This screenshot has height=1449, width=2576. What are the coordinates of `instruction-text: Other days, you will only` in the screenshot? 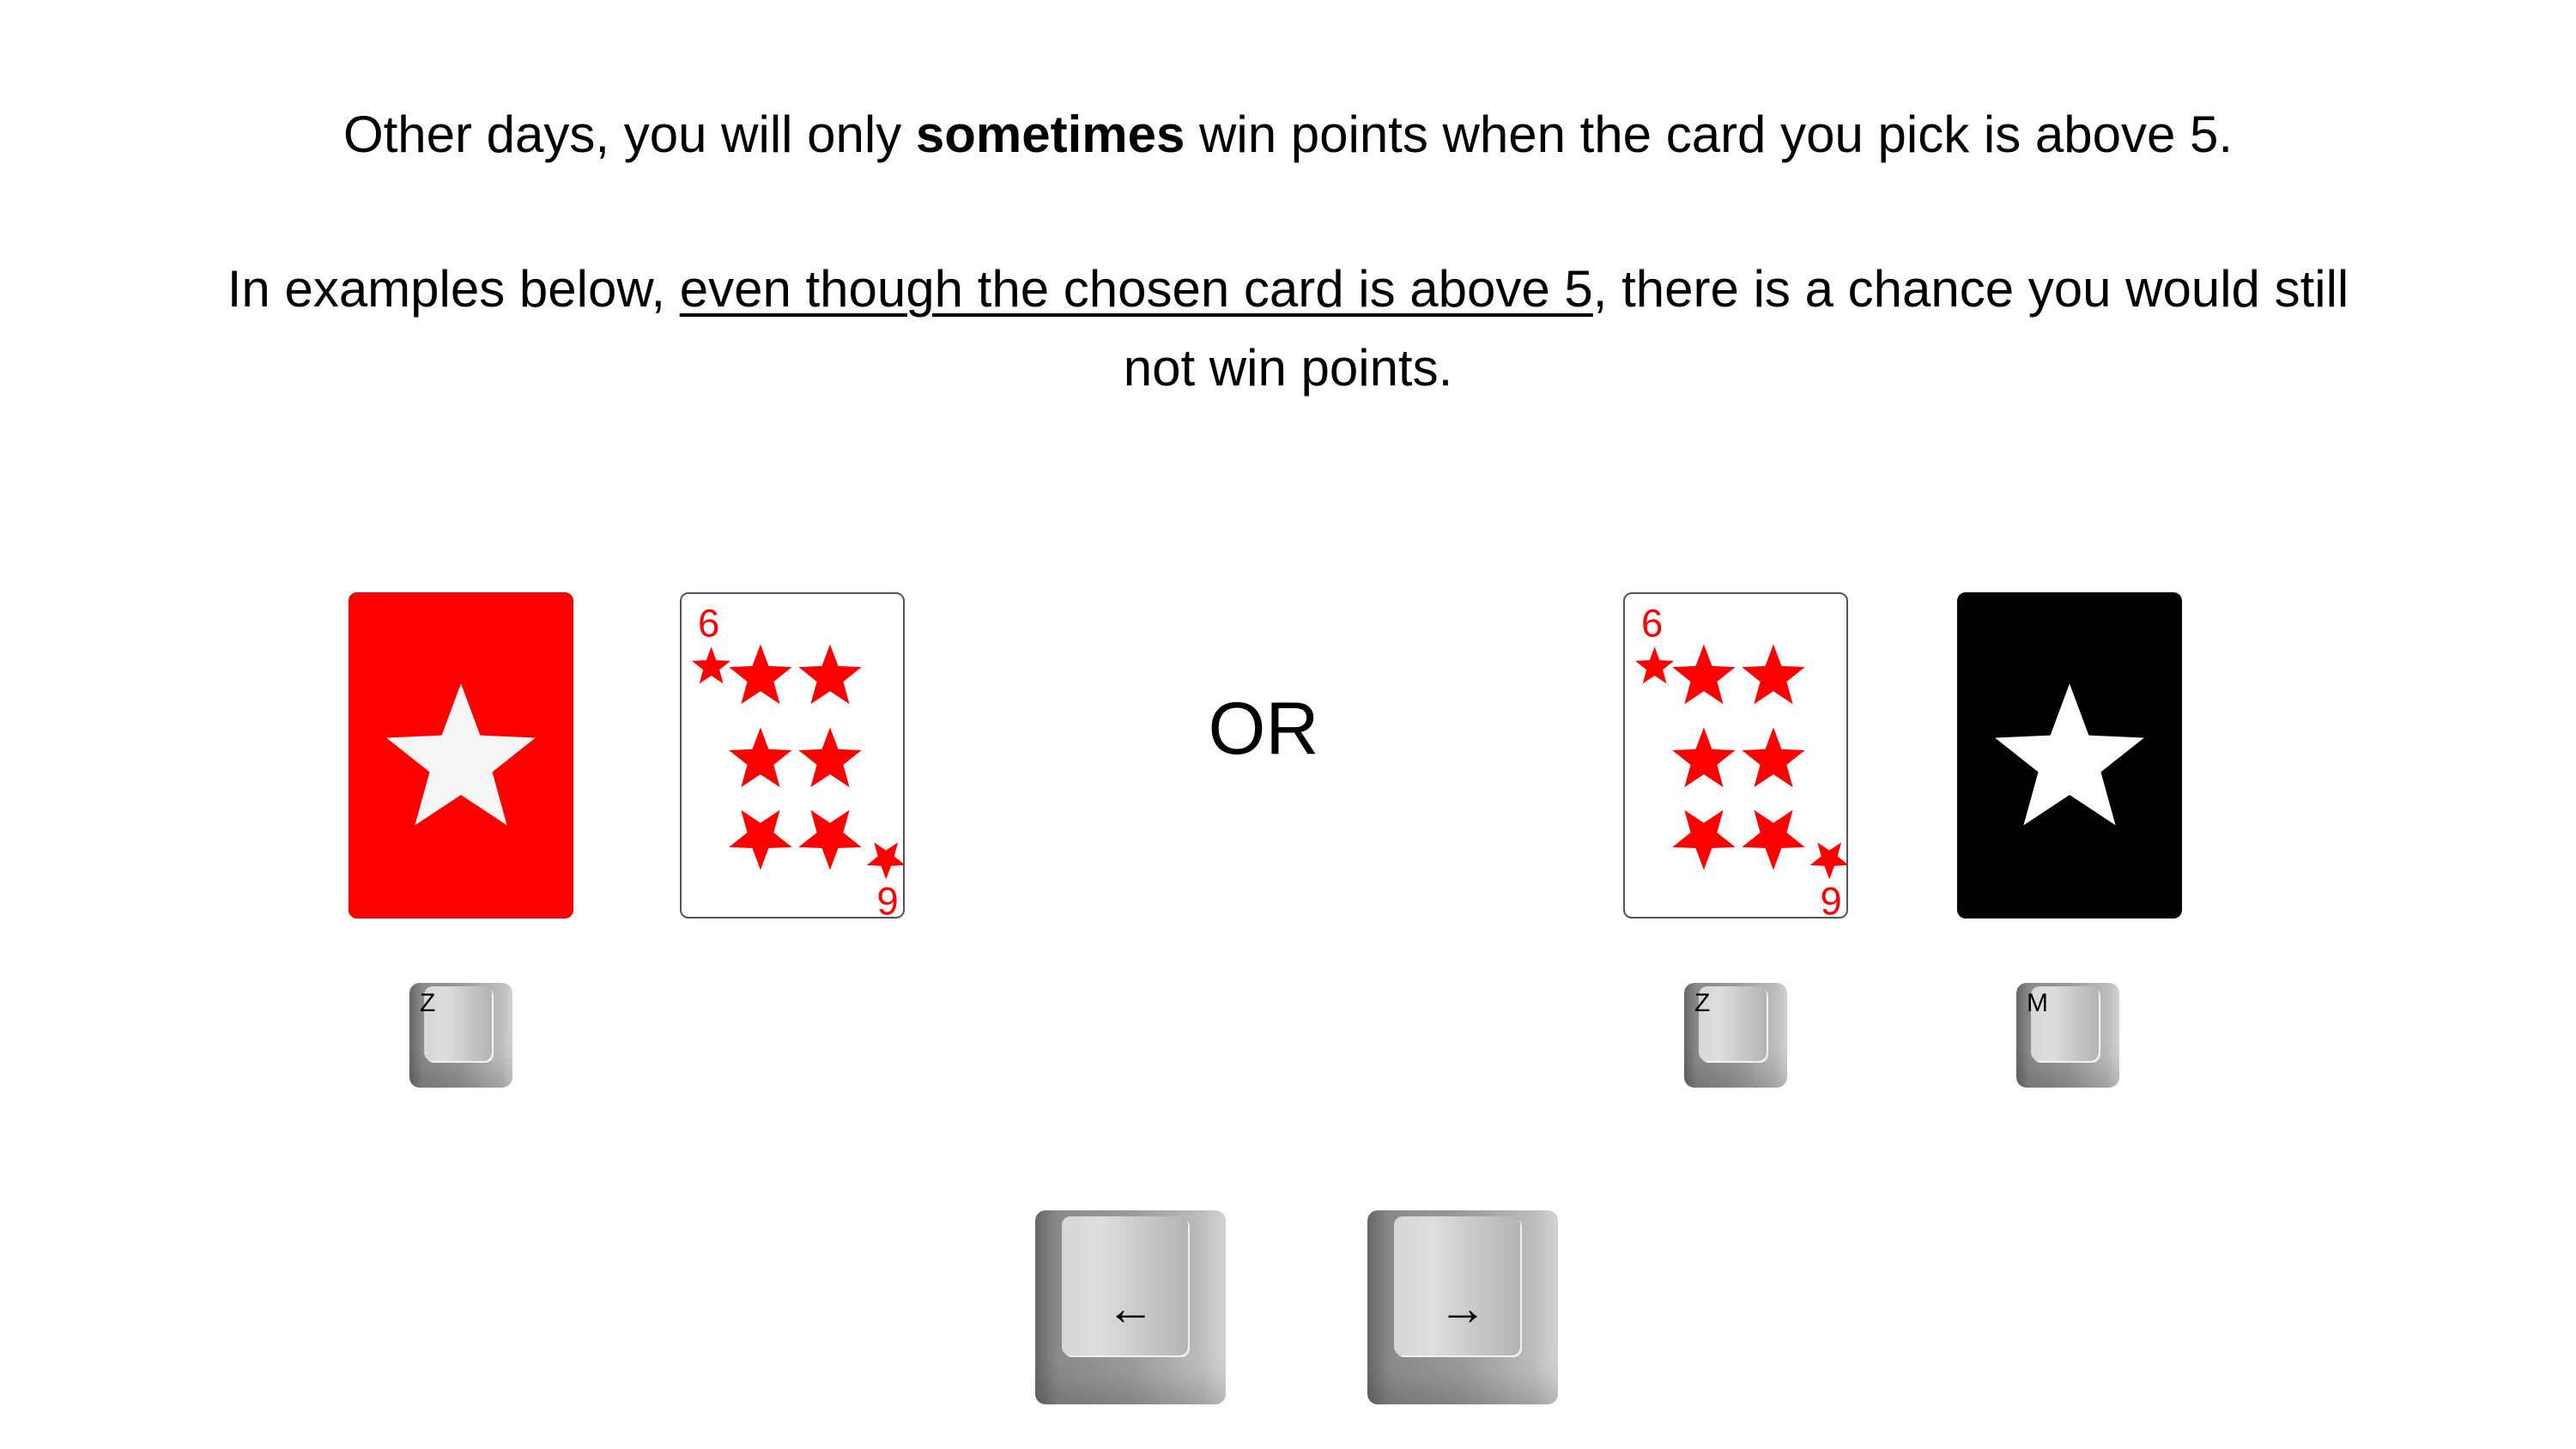 It's located at (629, 134).